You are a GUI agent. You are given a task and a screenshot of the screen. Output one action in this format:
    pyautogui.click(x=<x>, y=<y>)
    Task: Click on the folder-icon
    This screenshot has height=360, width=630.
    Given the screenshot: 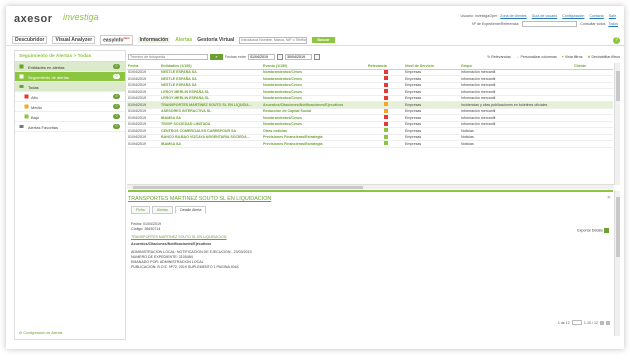 What is the action you would take?
    pyautogui.click(x=21, y=126)
    